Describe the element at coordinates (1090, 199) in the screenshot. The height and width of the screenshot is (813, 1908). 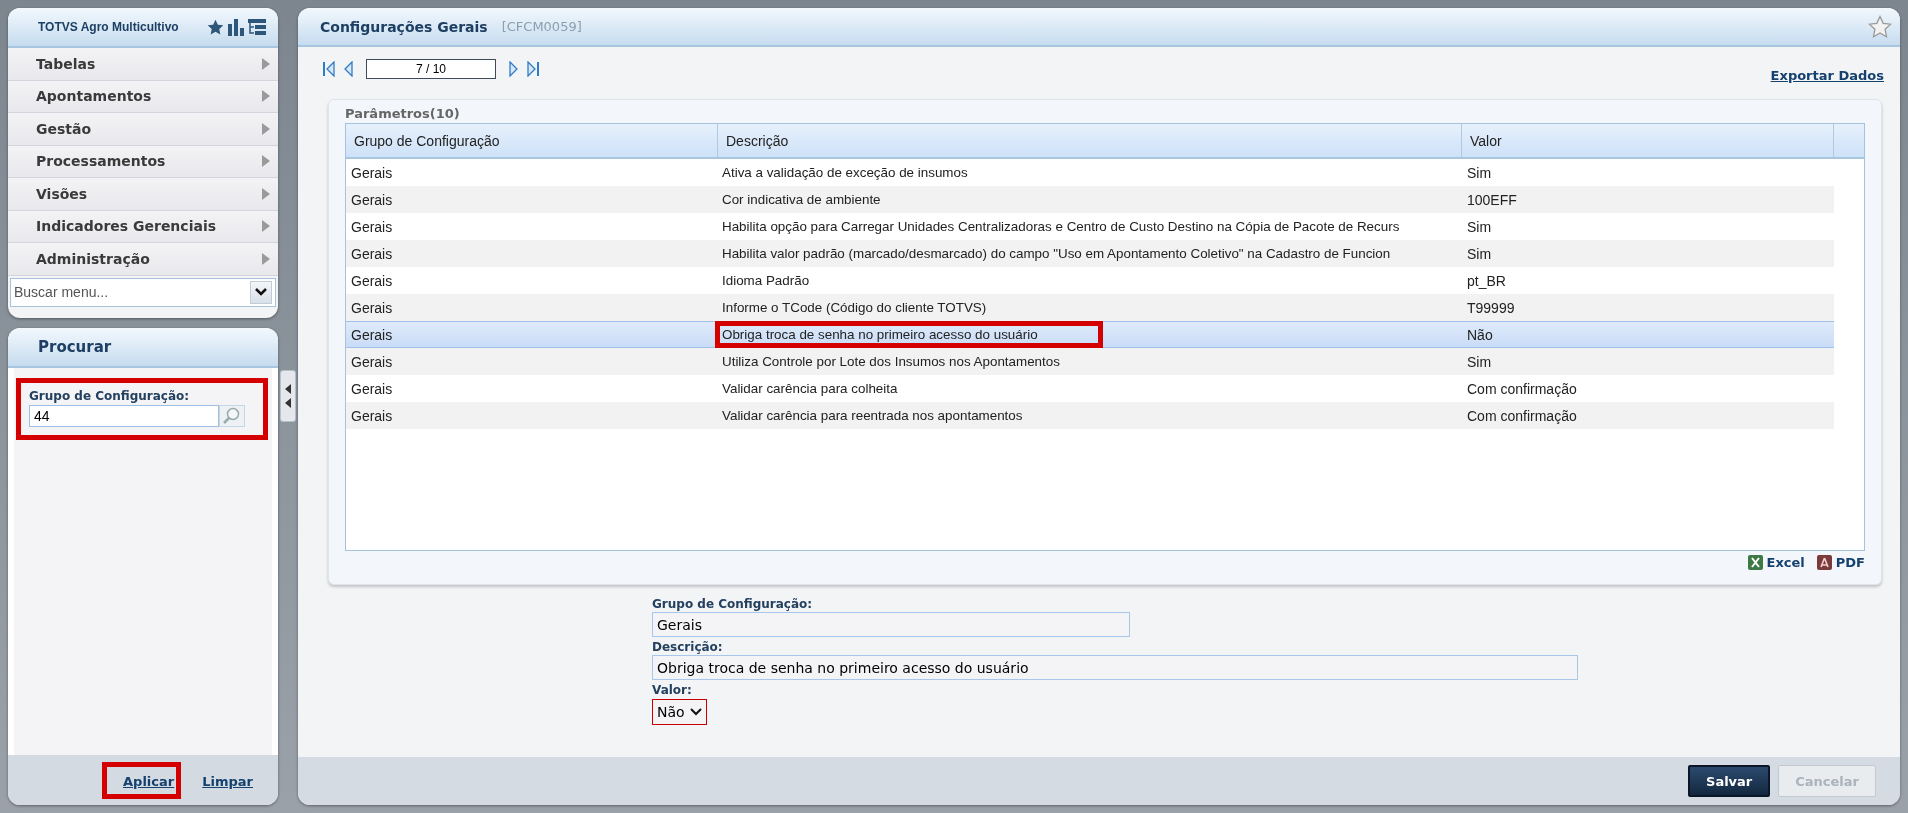
I see `table-row: Gerais Cor indicativa de ambiente 100EFF` at that location.